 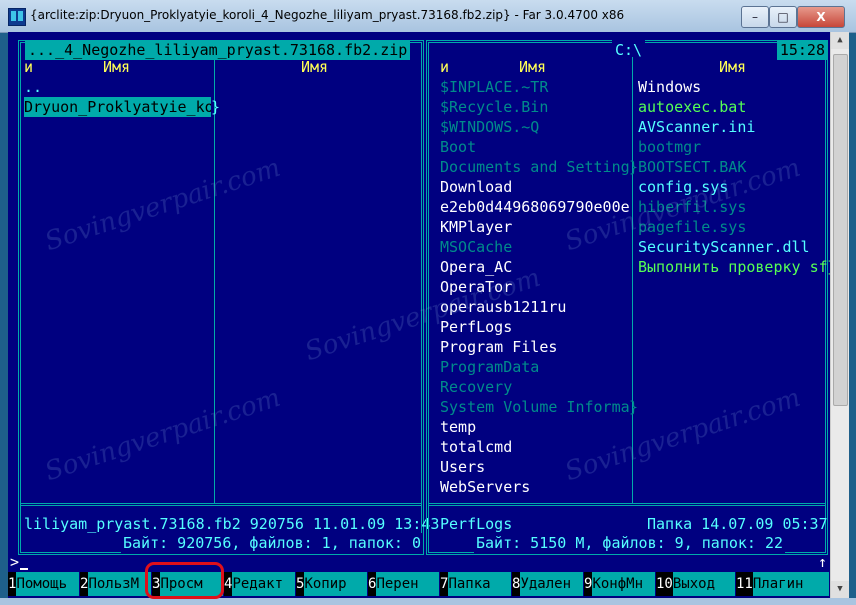 I want to click on fkey-1: 1Помощь, so click(x=44, y=584).